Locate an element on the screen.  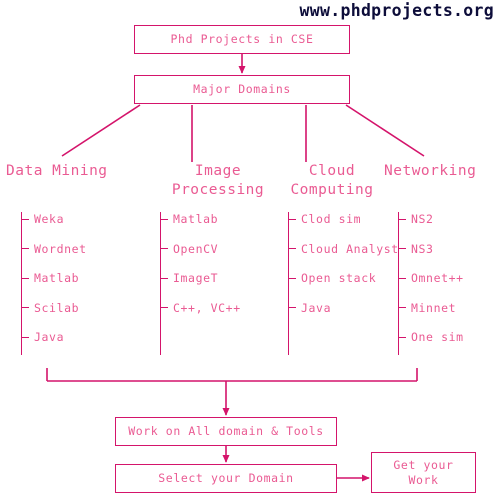
tool-item: Cloud Analyst is located at coordinates (343, 249).